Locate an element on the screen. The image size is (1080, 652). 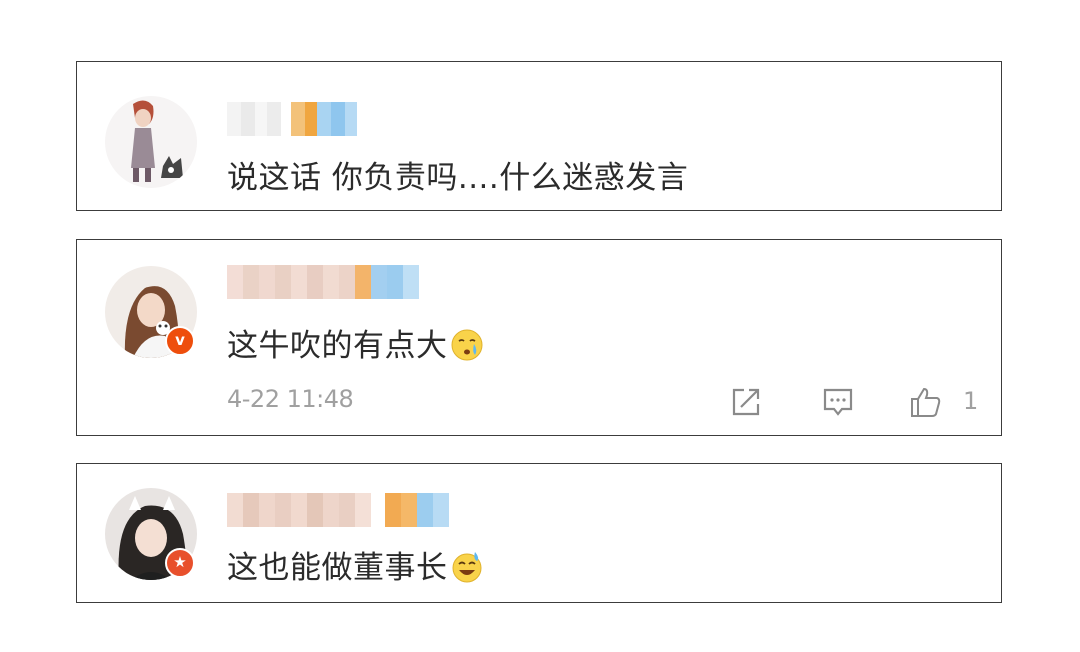
comment-timestamp: 4-22 11:48 is located at coordinates (290, 399).